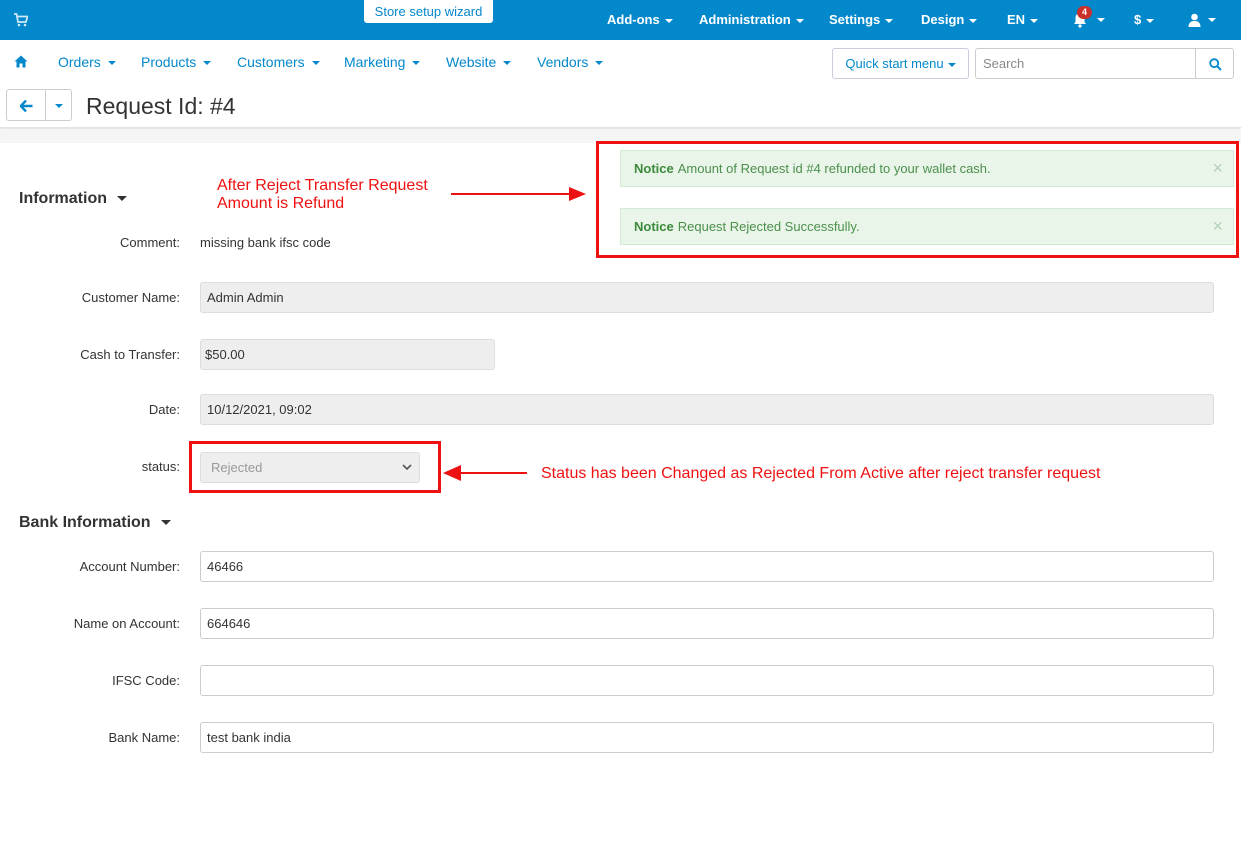 This screenshot has height=857, width=1241. What do you see at coordinates (1016, 19) in the screenshot?
I see `language-label: EN` at bounding box center [1016, 19].